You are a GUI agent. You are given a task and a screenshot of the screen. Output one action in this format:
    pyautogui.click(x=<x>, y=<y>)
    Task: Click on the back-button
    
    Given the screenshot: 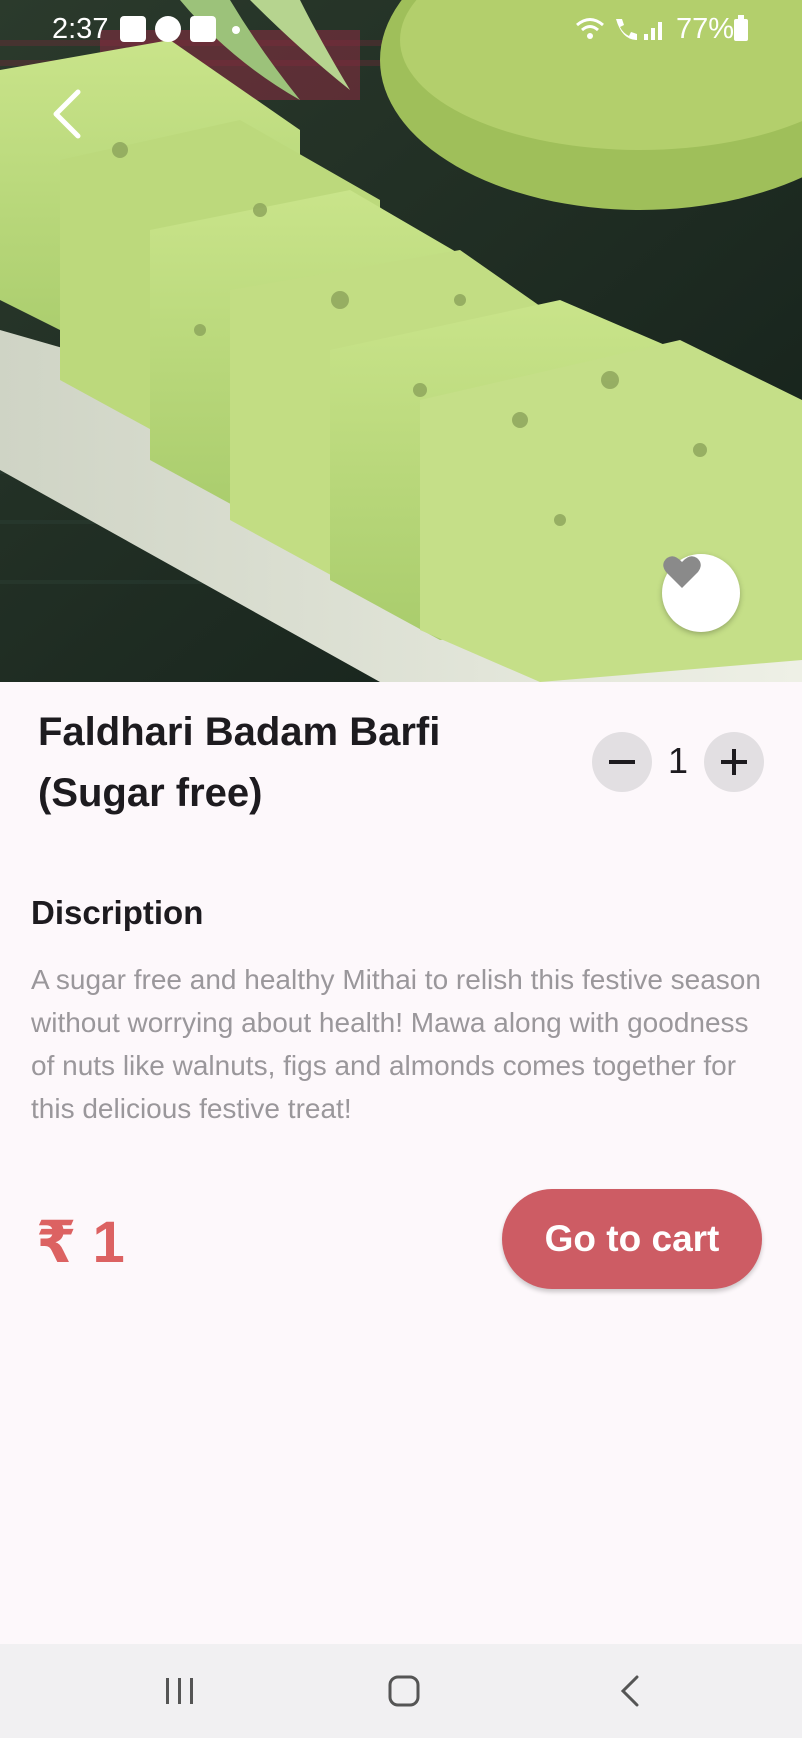 What is the action you would take?
    pyautogui.click(x=75, y=119)
    